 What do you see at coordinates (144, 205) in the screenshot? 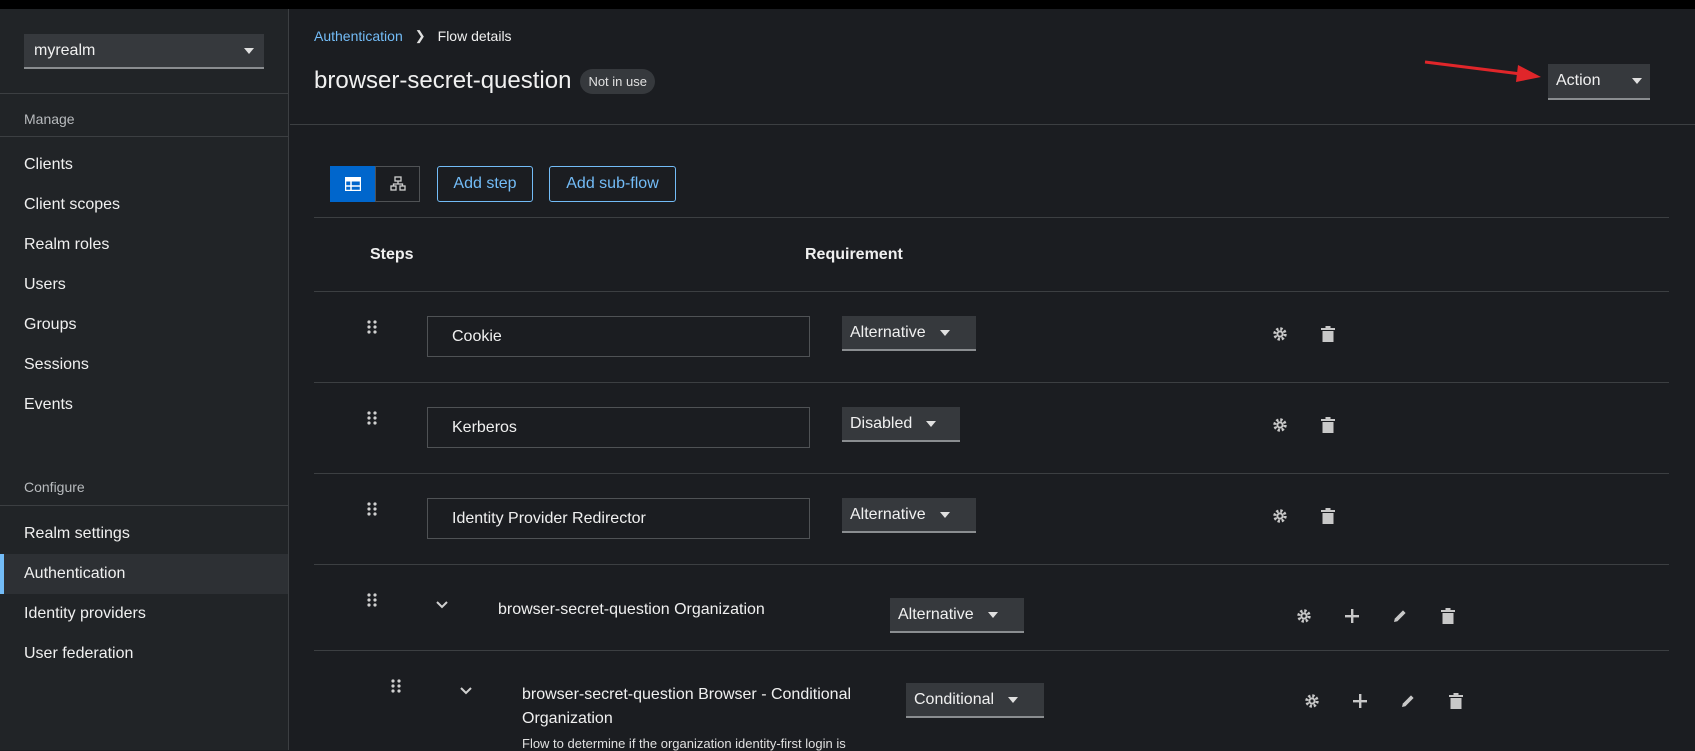
I see `sidebar-item-client-scopes: Client scopes` at bounding box center [144, 205].